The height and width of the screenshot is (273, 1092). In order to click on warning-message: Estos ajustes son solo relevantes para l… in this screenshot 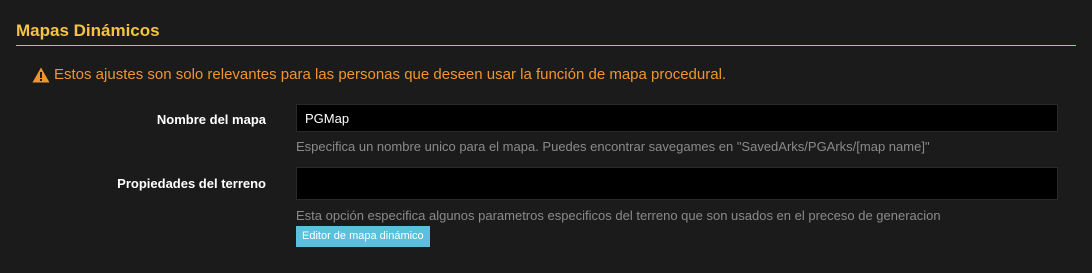, I will do `click(379, 74)`.